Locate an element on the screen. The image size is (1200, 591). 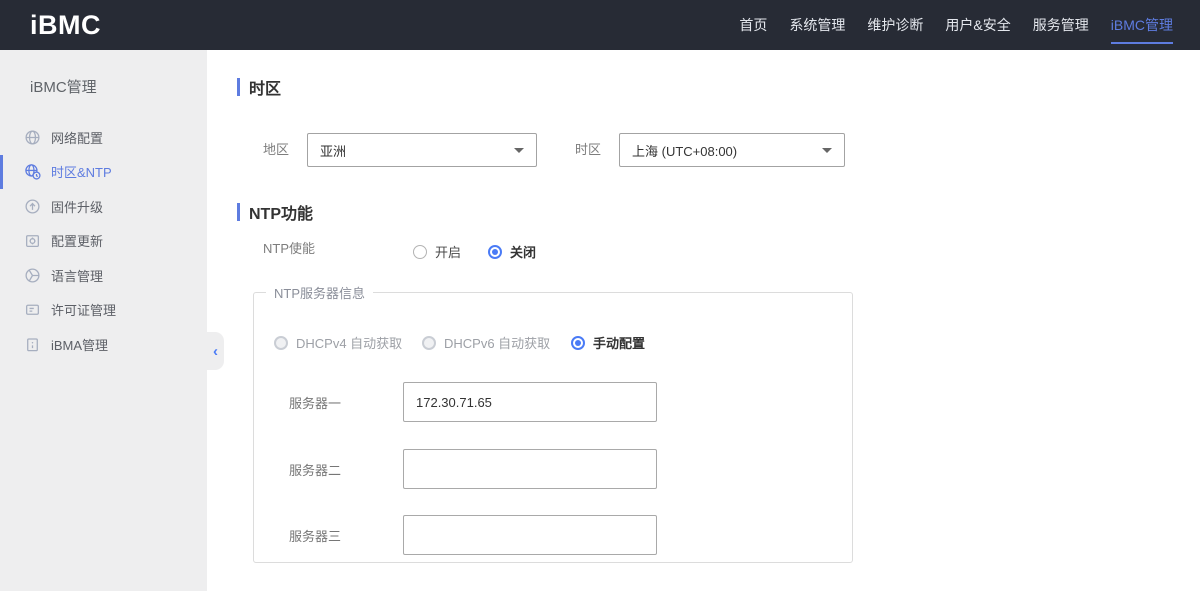
top-nav: 首页 系统管理 维护诊断 用户&安全 服务管理 iBMC管理 is located at coordinates (956, 25).